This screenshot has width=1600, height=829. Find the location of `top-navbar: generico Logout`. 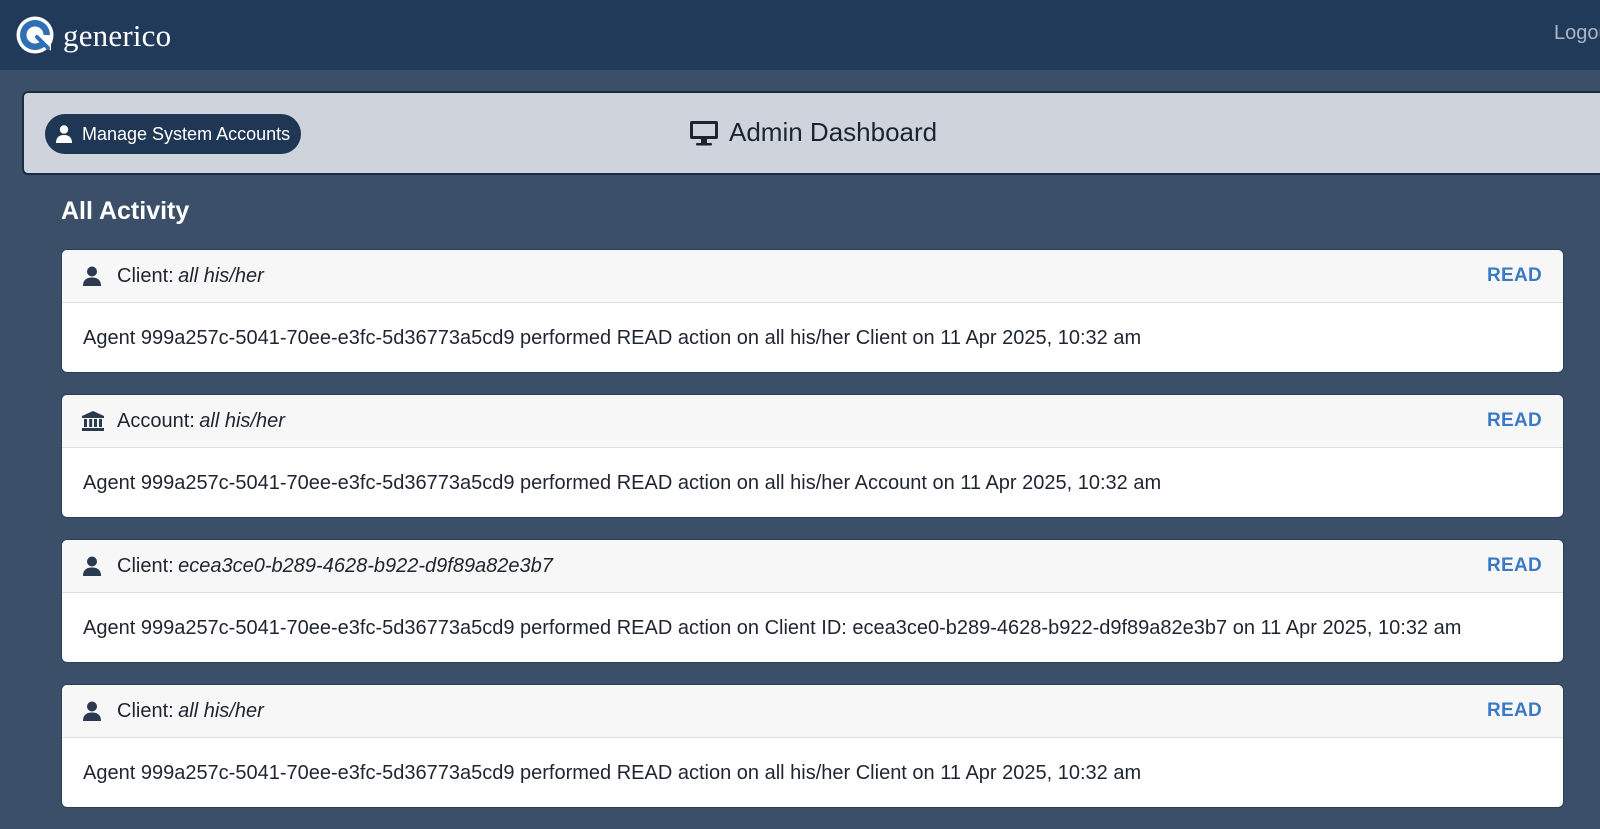

top-navbar: generico Logout is located at coordinates (800, 35).